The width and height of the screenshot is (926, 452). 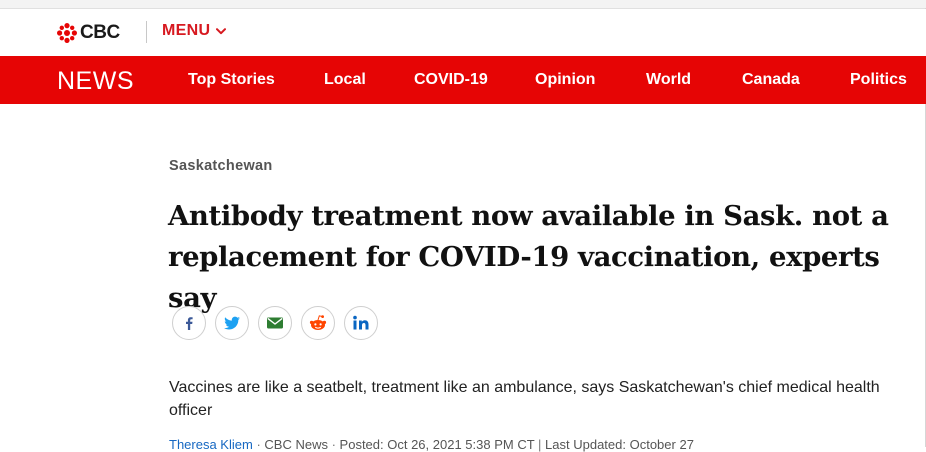 I want to click on email-icon, so click(x=275, y=323).